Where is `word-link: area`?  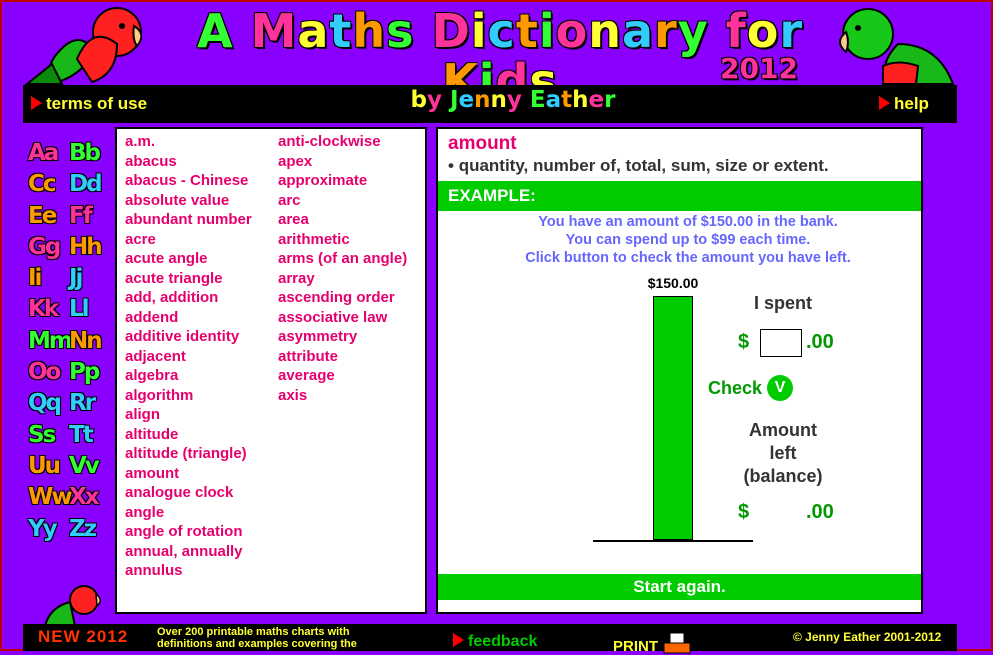 word-link: area is located at coordinates (342, 220).